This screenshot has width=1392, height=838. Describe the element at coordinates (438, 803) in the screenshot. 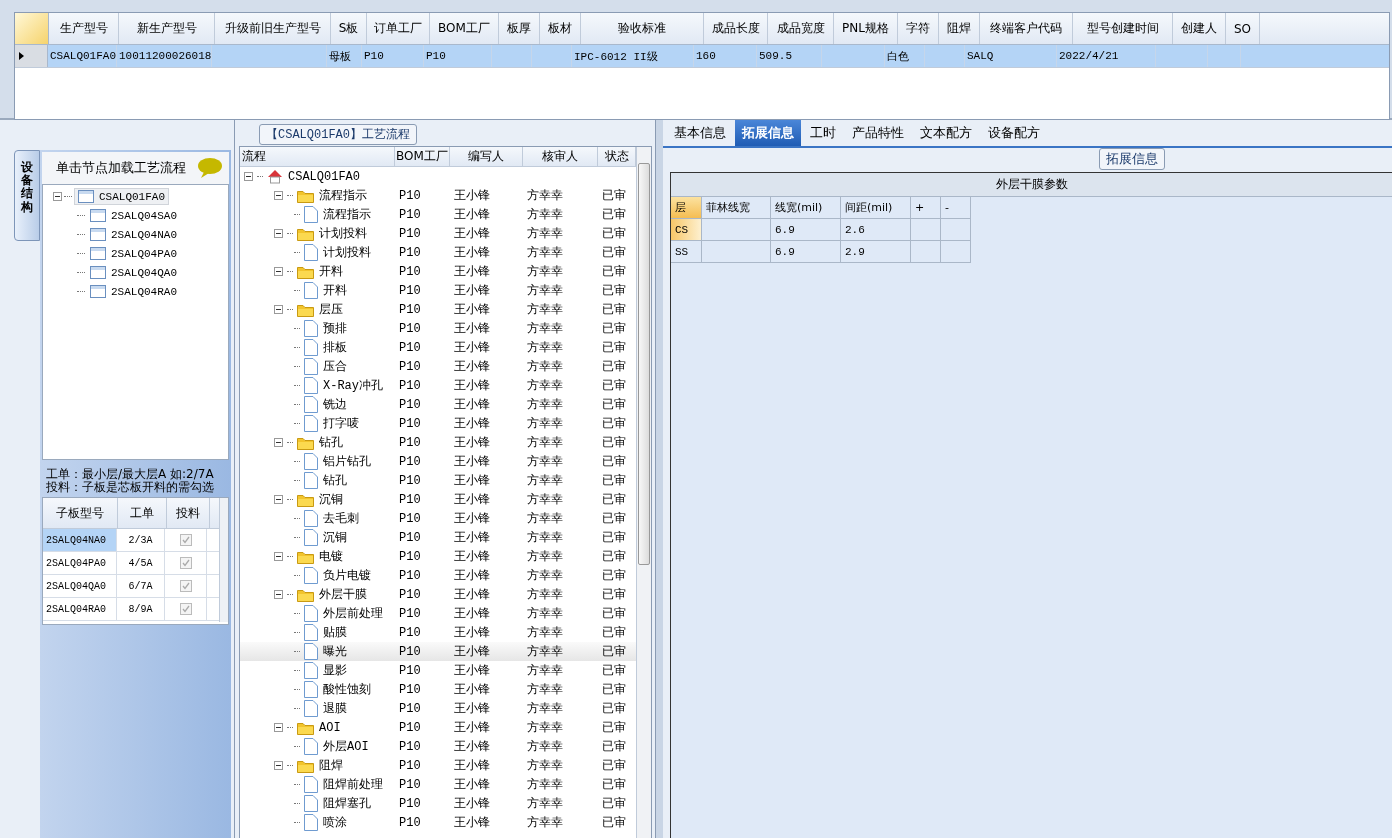

I see `tree-row: 阻焊塞孔 P10 王小锋 方幸幸 已审` at that location.